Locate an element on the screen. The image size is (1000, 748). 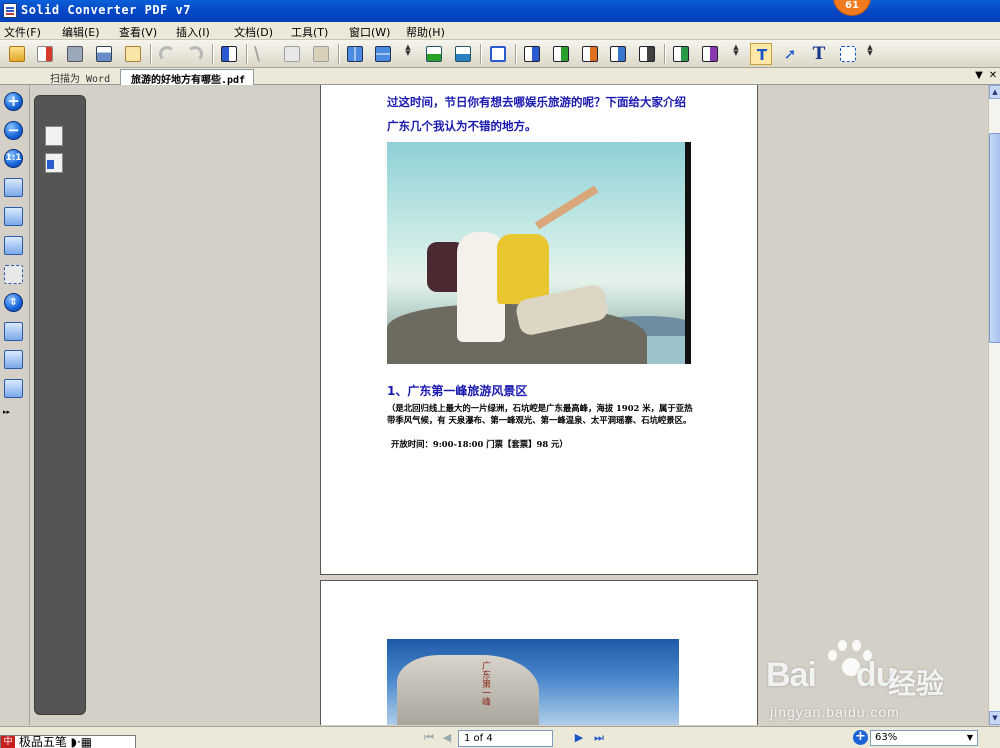
undo-button is located at coordinates (167, 54).